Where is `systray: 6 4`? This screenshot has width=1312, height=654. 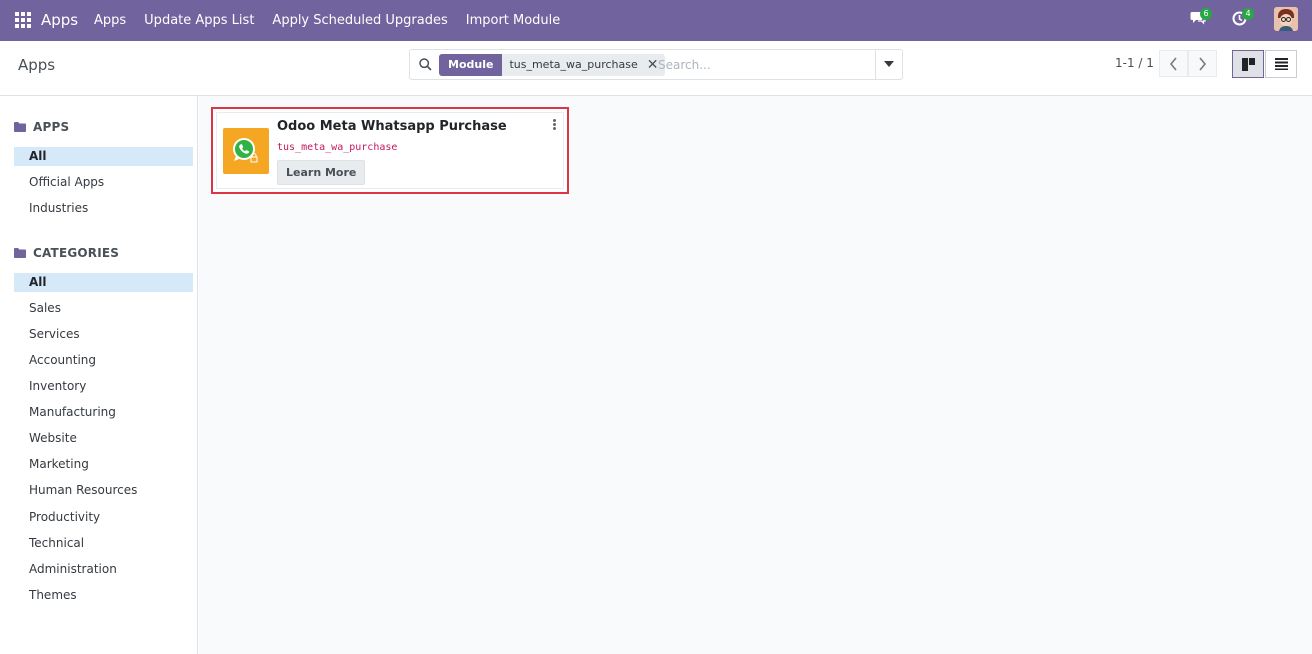 systray: 6 4 is located at coordinates (1233, 19).